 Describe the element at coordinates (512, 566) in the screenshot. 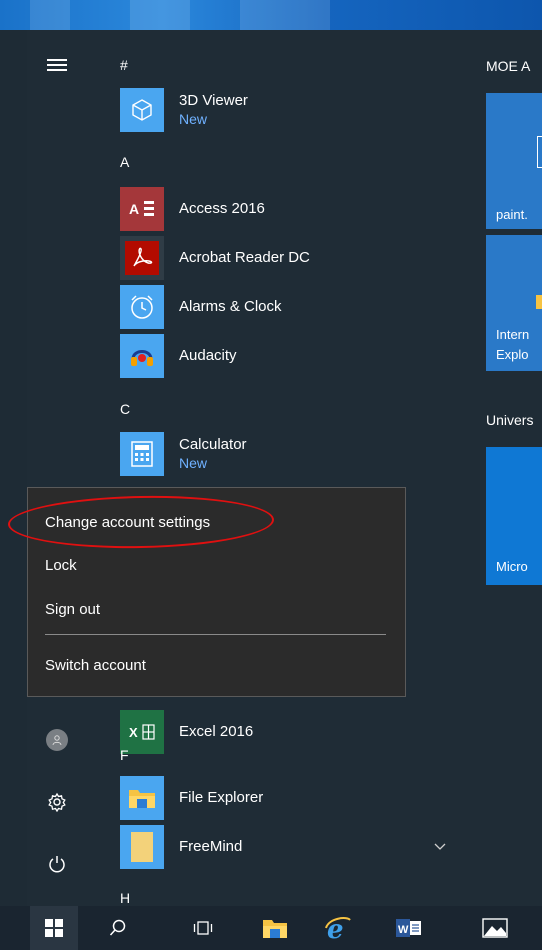

I see `tile-label: Micro` at that location.